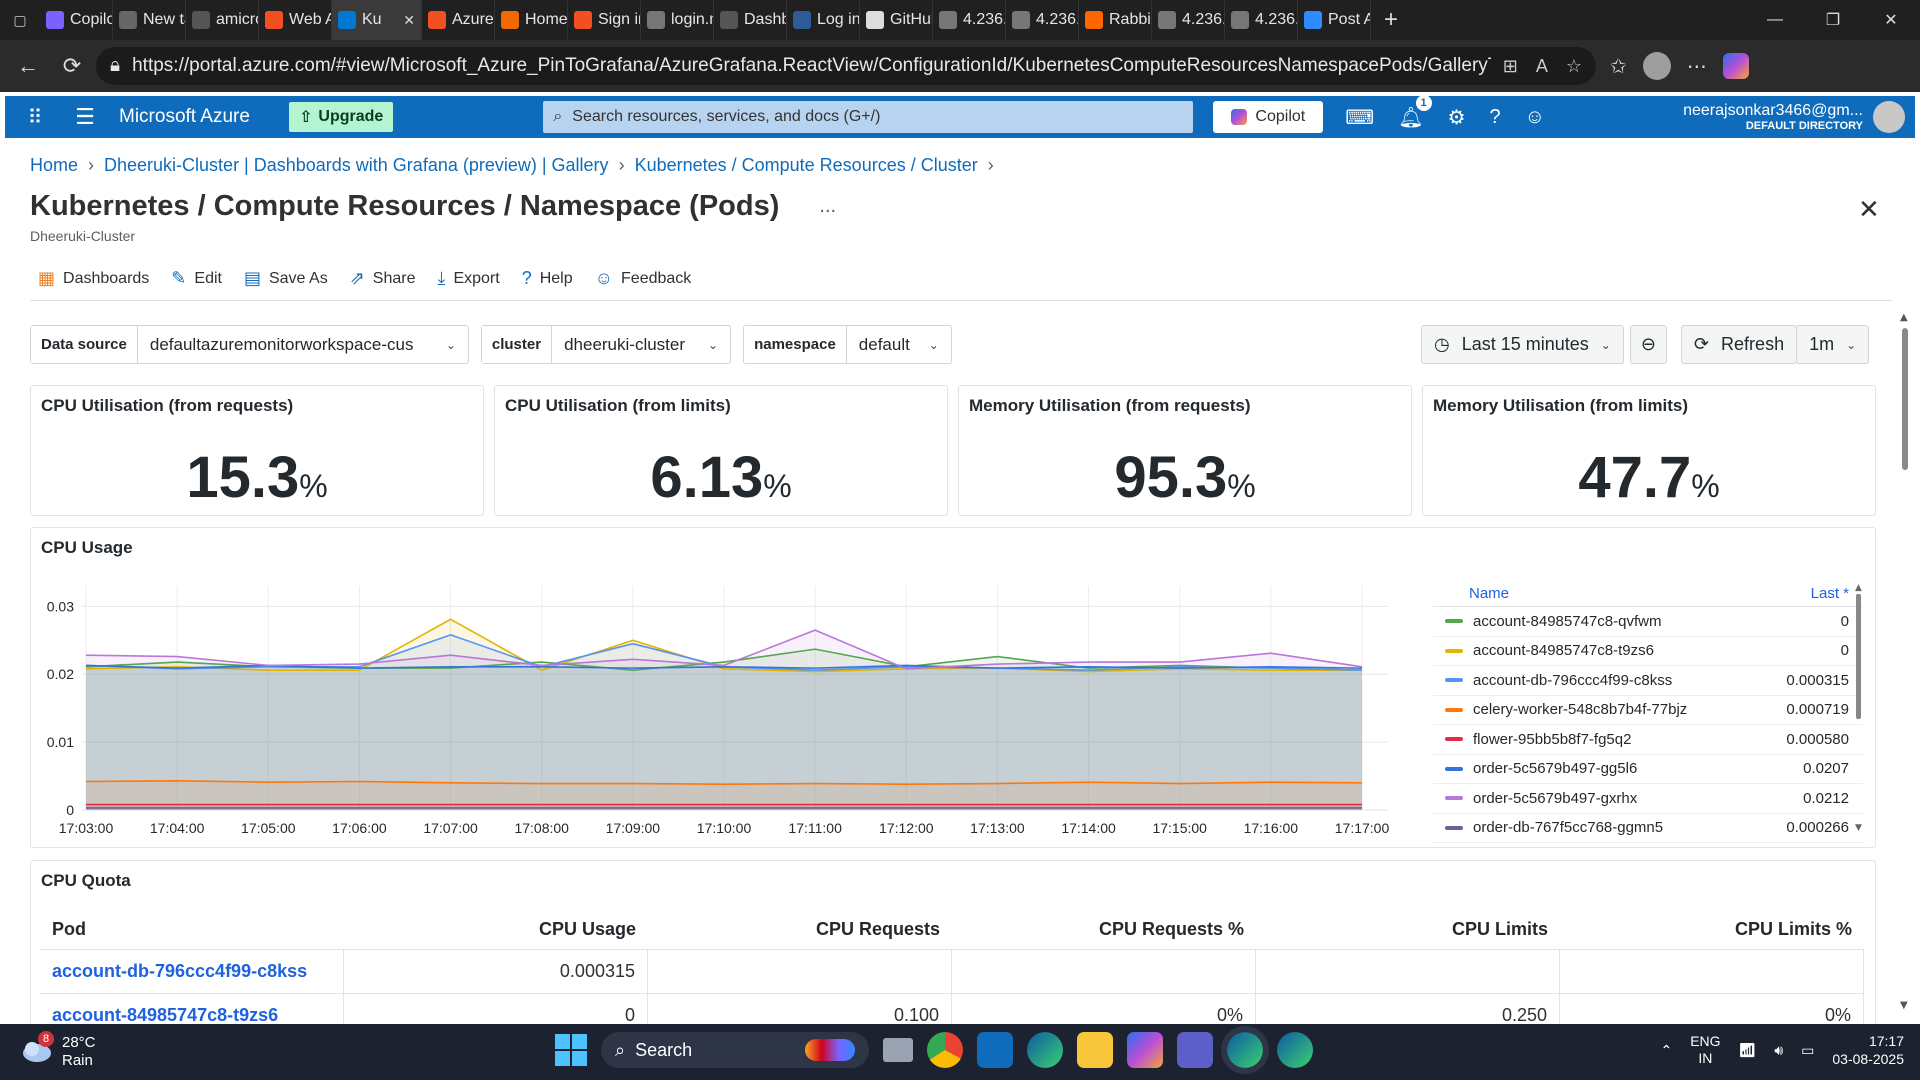 The width and height of the screenshot is (1920, 1080). Describe the element at coordinates (85, 117) in the screenshot. I see `menu-icon: ☰` at that location.